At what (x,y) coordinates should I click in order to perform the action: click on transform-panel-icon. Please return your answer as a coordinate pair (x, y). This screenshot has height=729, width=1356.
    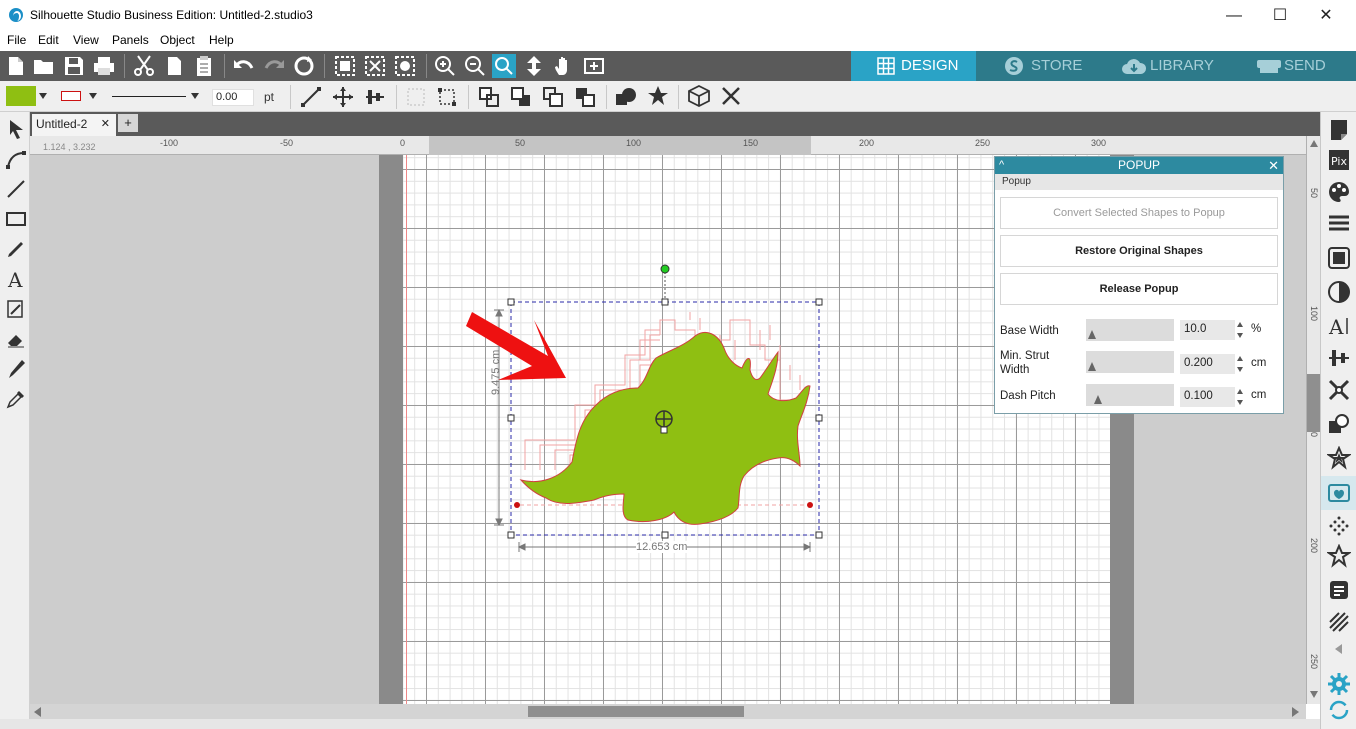
    Looking at the image, I should click on (1339, 258).